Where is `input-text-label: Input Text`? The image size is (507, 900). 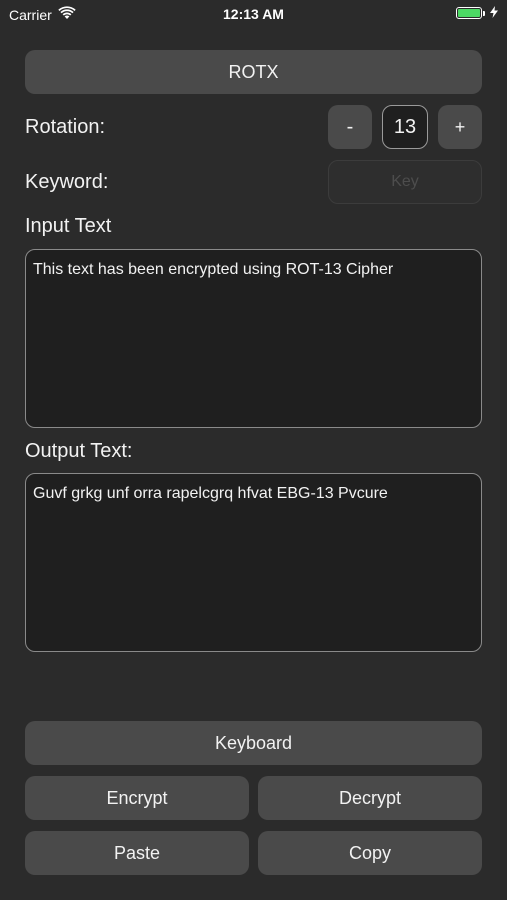 input-text-label: Input Text is located at coordinates (68, 226).